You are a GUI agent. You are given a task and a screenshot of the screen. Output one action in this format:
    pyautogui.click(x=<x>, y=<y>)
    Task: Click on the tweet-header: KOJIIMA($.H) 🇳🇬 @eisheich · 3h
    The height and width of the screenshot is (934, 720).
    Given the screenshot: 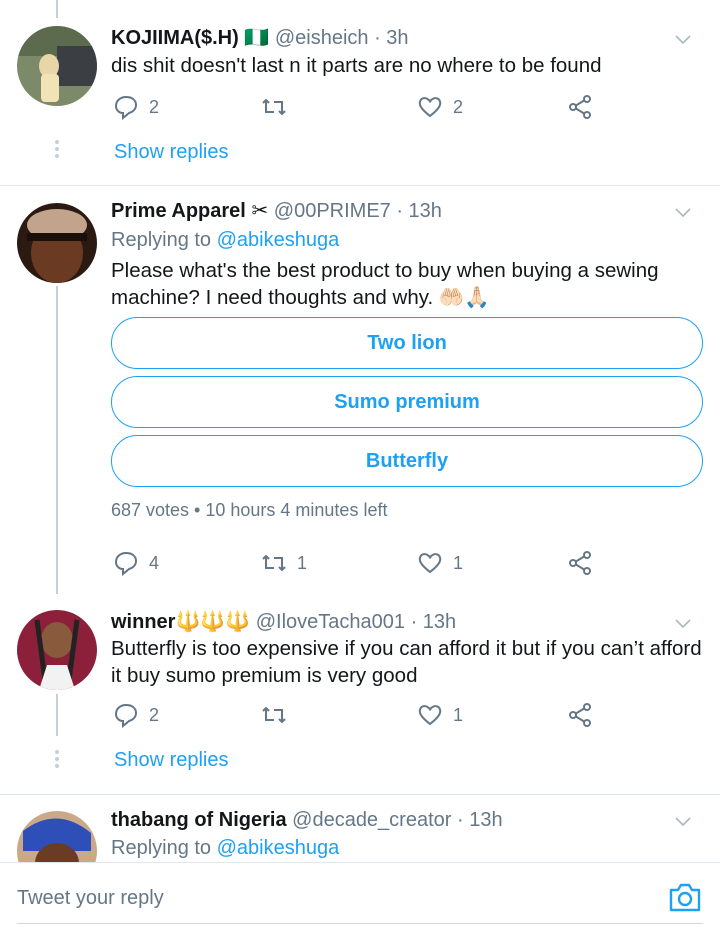 What is the action you would take?
    pyautogui.click(x=260, y=38)
    